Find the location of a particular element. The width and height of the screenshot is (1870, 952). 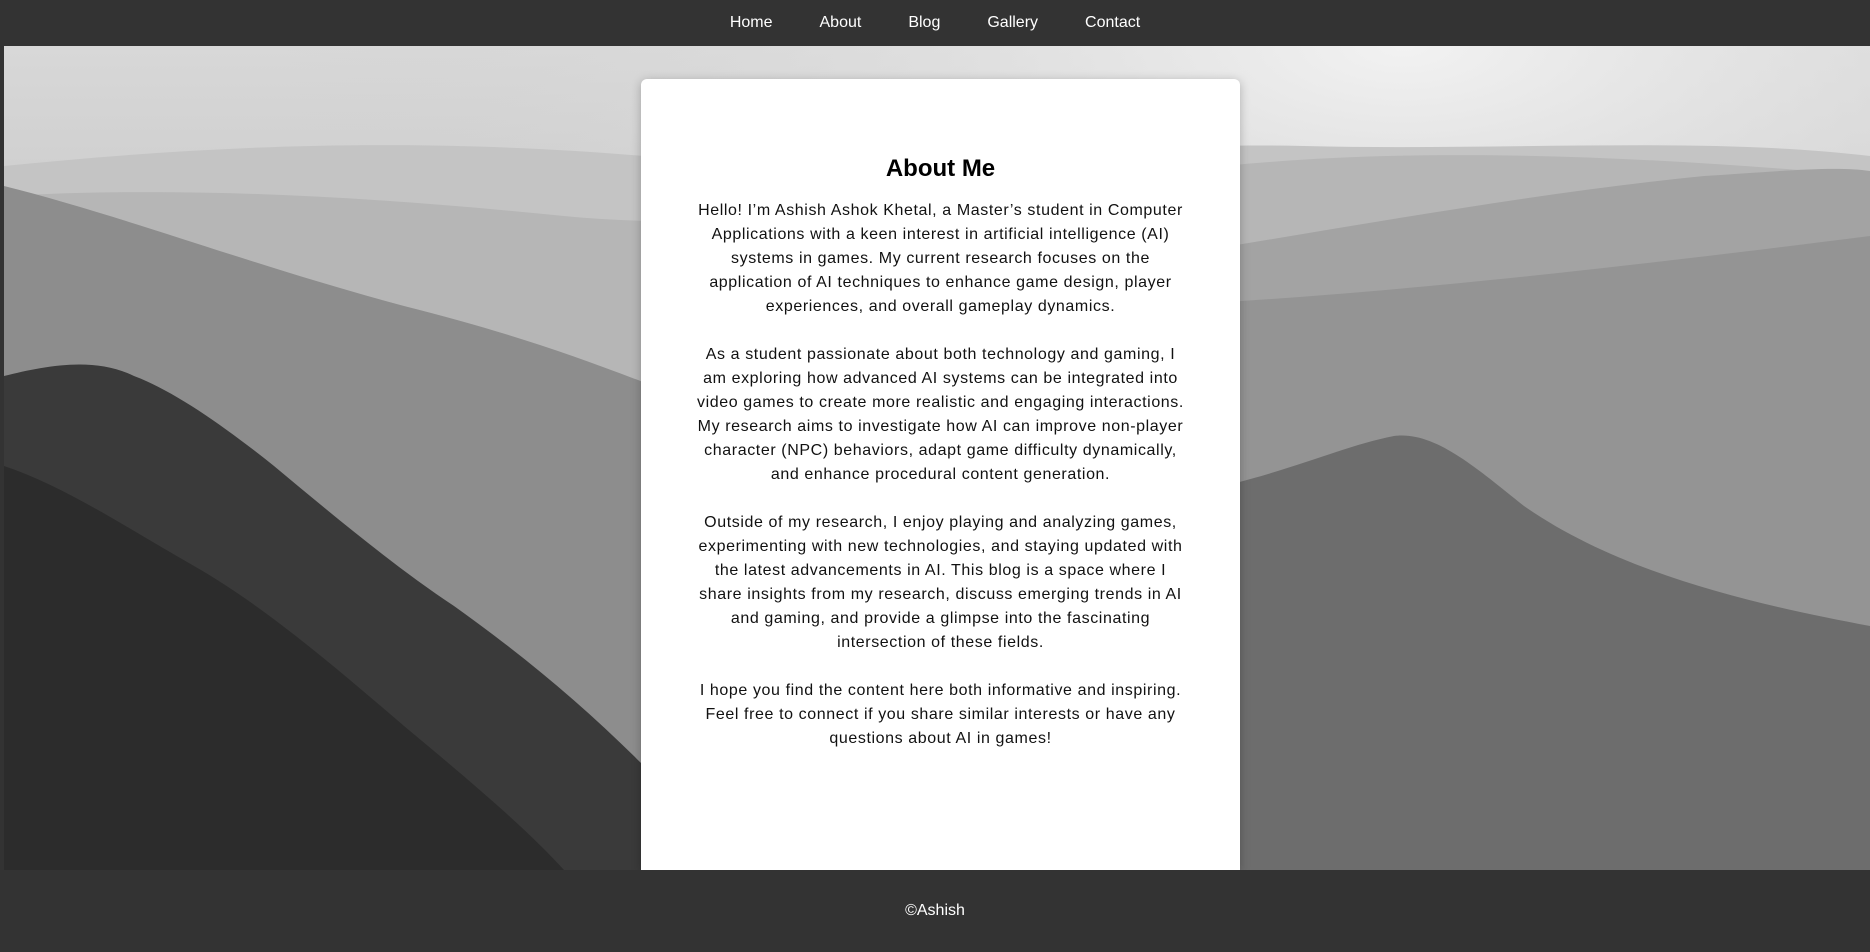

top-navigation: Home About Blog Gallery Contact is located at coordinates (935, 23).